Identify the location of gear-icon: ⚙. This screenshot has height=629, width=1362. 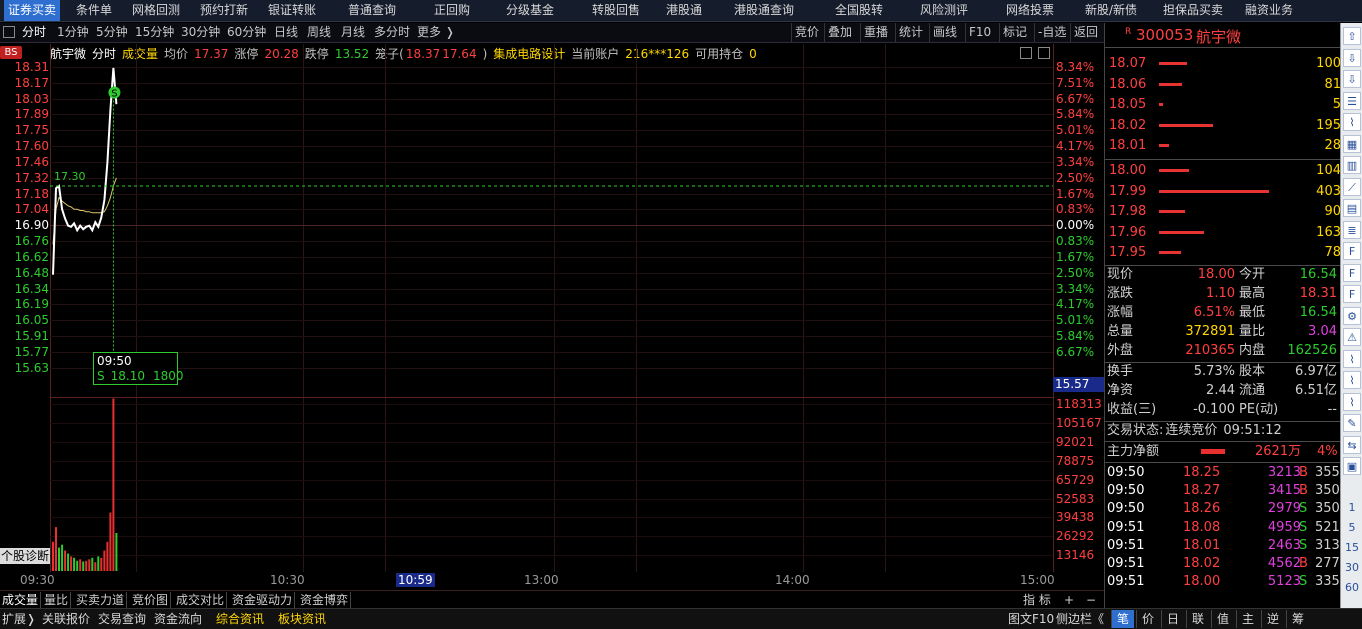
(1352, 315).